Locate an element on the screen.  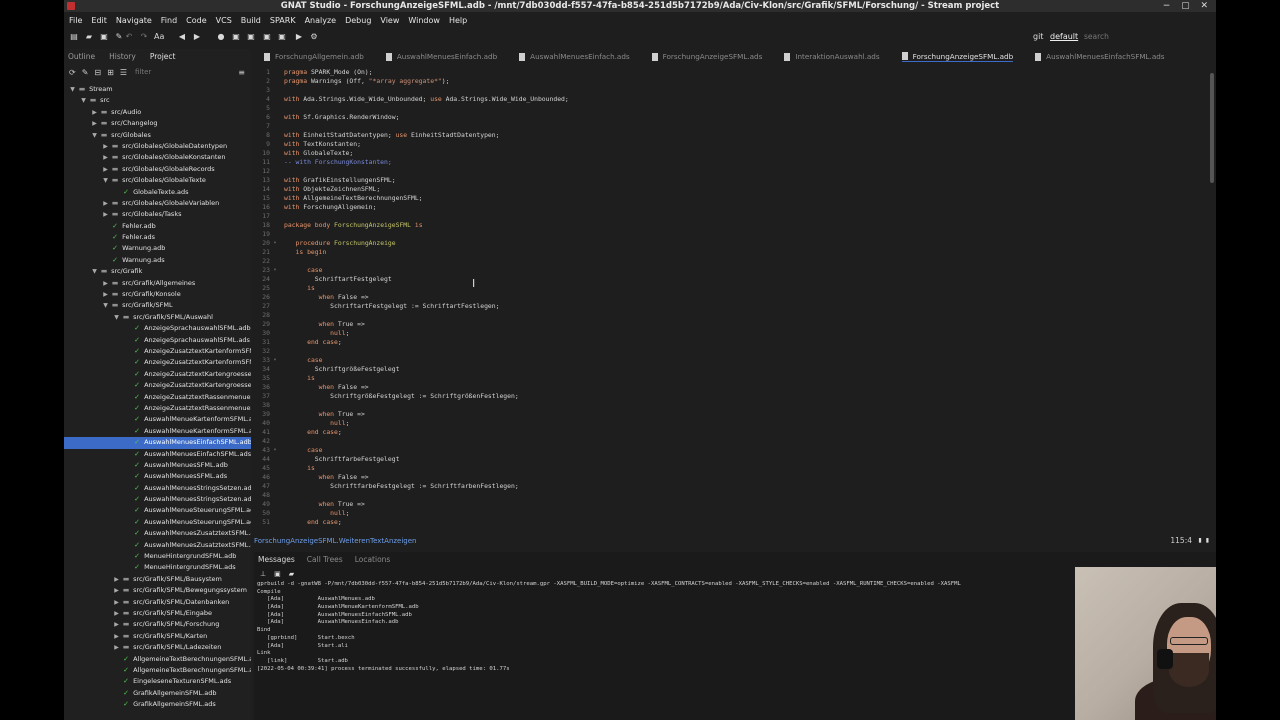
editor-tab: ForschungAllgemein.adb is located at coordinates (314, 56).